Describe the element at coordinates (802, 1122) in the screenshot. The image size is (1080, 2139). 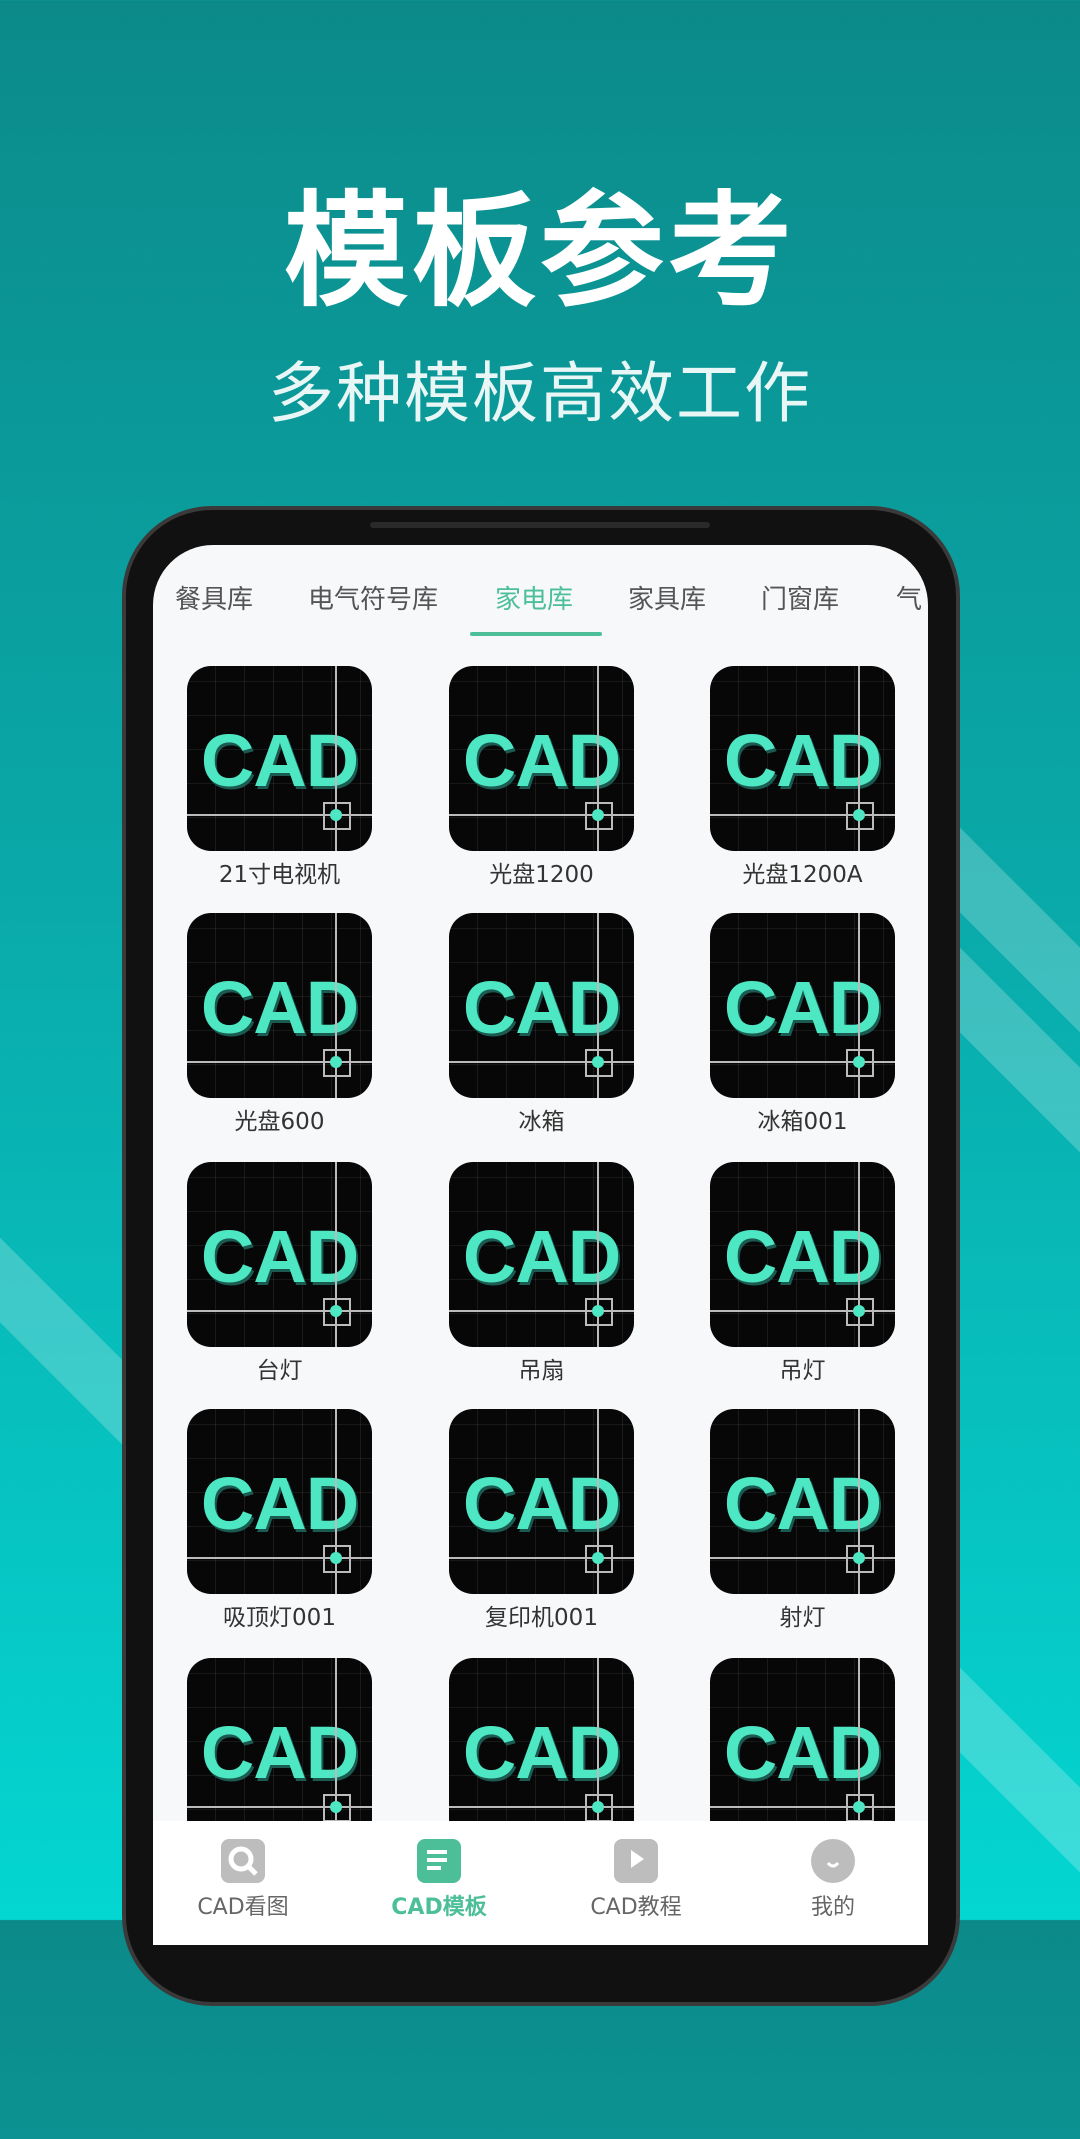
I see `template-label: 冰箱001` at that location.